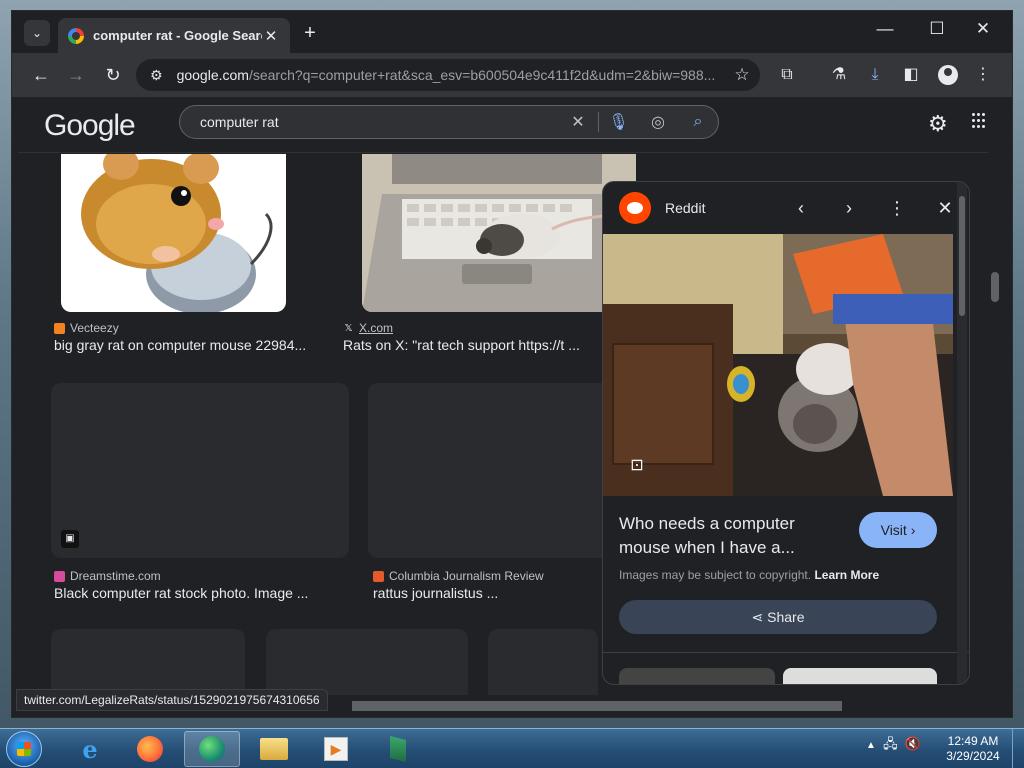 Image resolution: width=1024 pixels, height=768 pixels. What do you see at coordinates (200, 470) in the screenshot?
I see `result-image-3: ▣` at bounding box center [200, 470].